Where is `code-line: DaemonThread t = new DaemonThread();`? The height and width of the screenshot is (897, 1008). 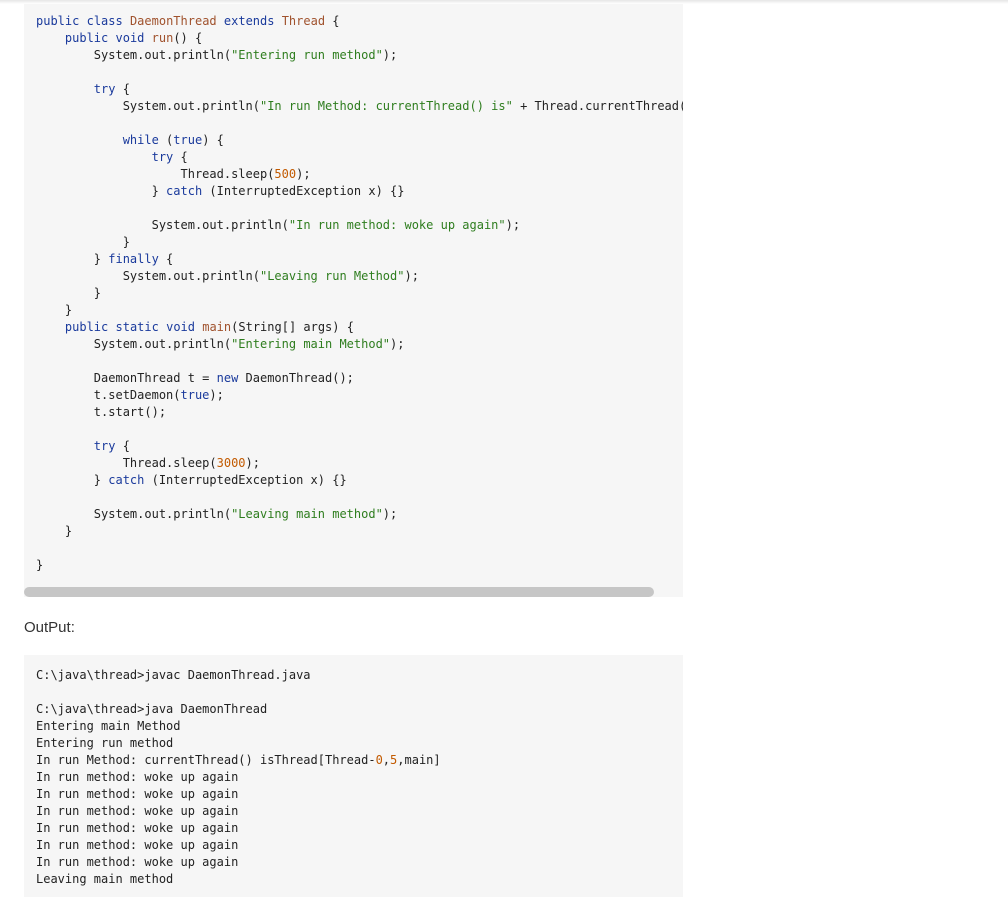 code-line: DaemonThread t = new DaemonThread(); is located at coordinates (195, 378).